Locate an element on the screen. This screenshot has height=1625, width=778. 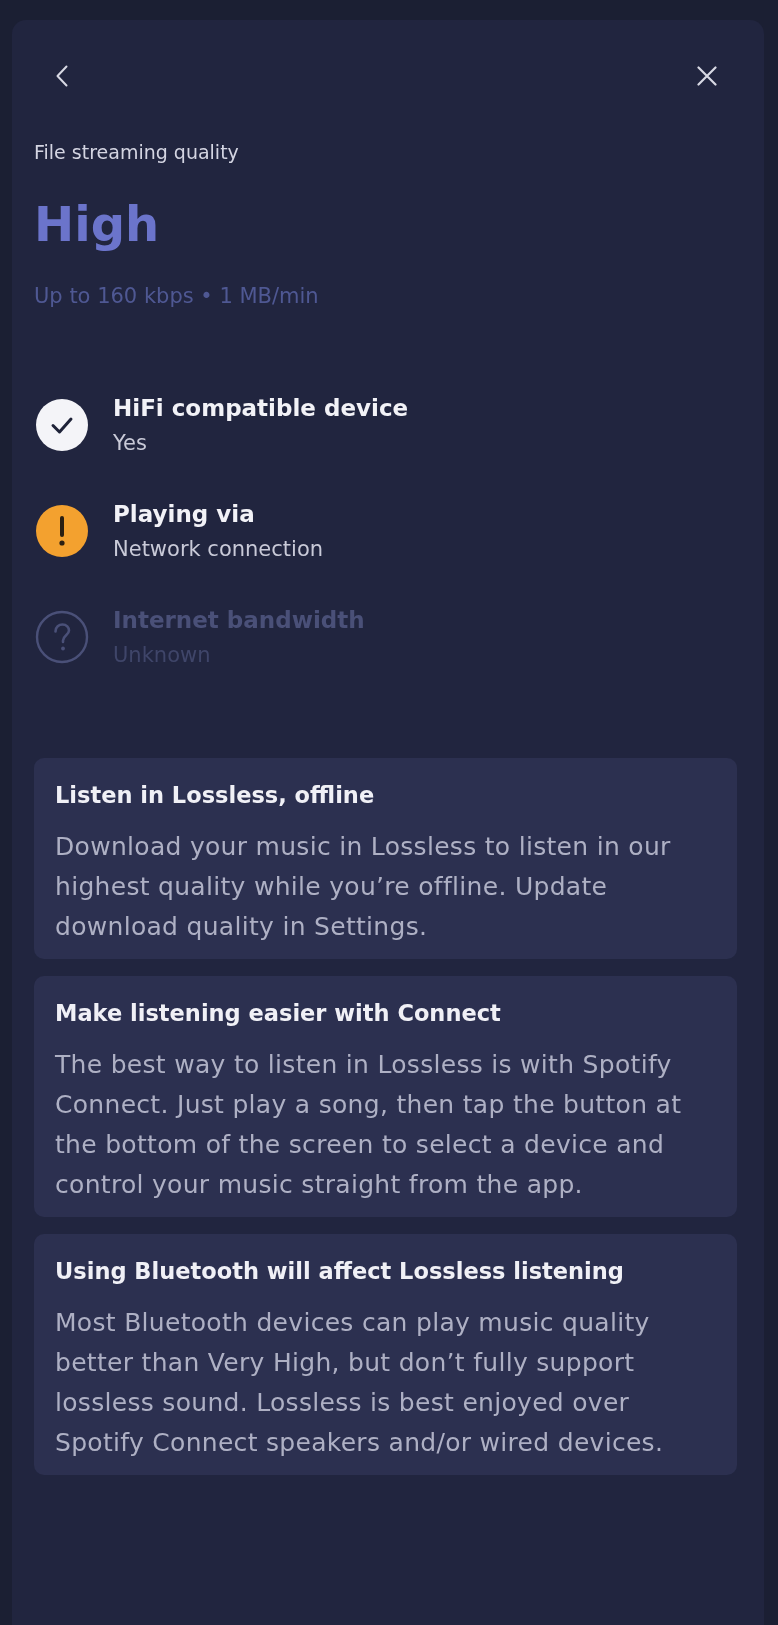
close-icon is located at coordinates (707, 76).